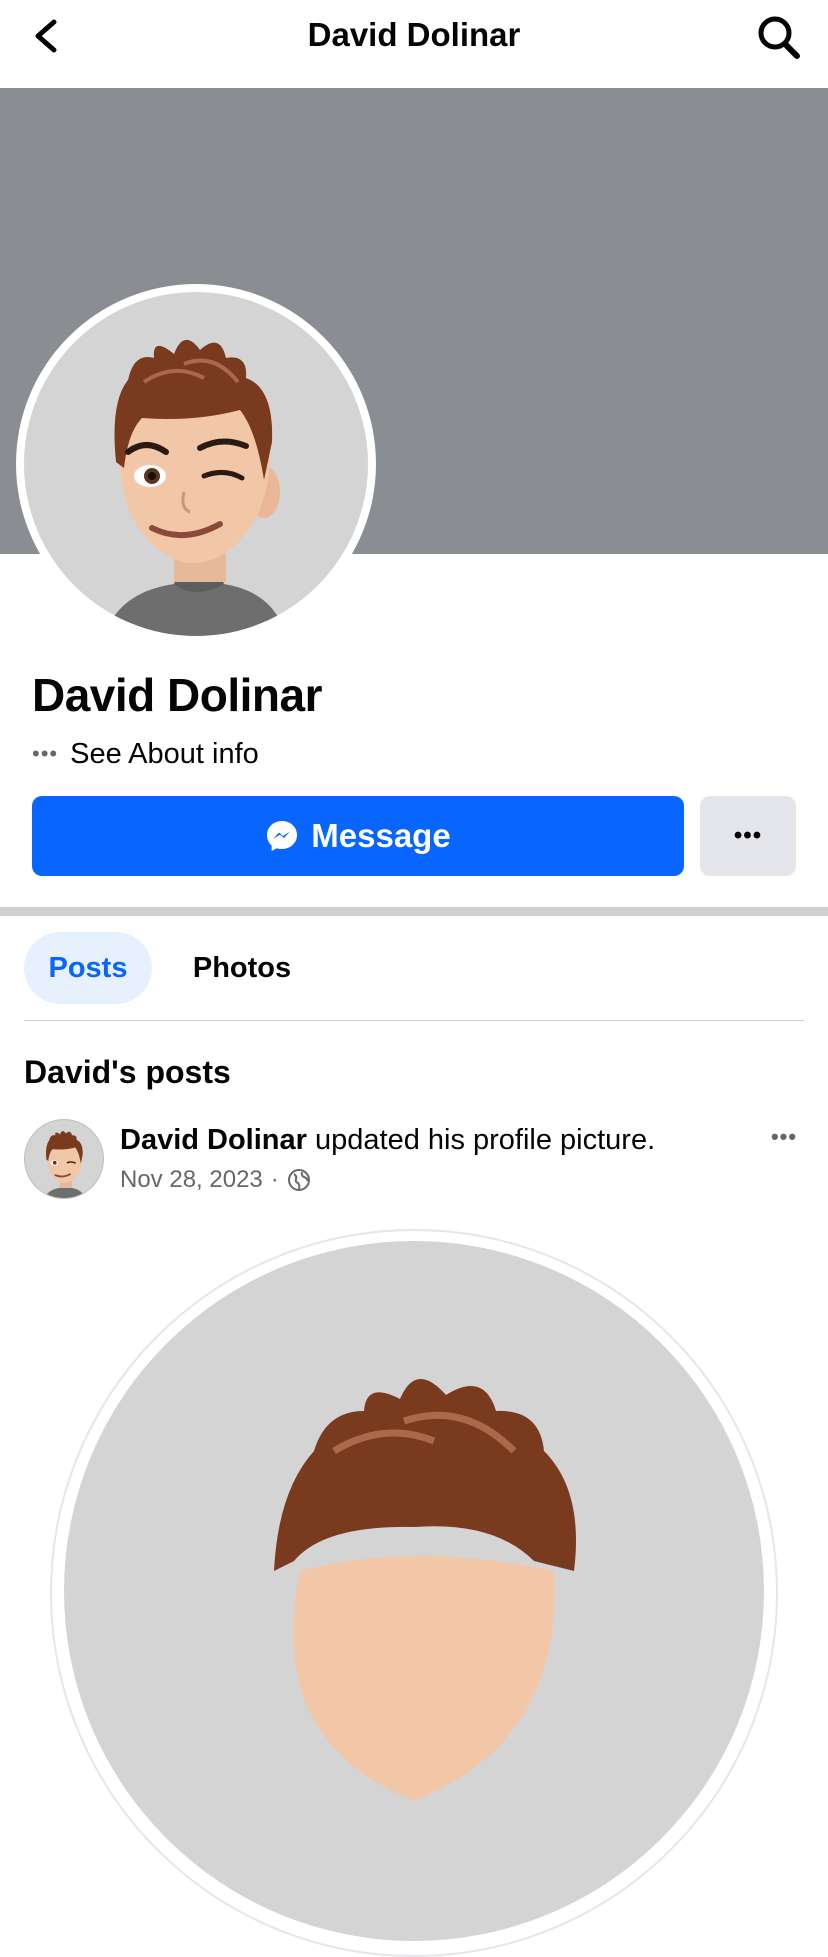  What do you see at coordinates (381, 835) in the screenshot?
I see `message-label: Message` at bounding box center [381, 835].